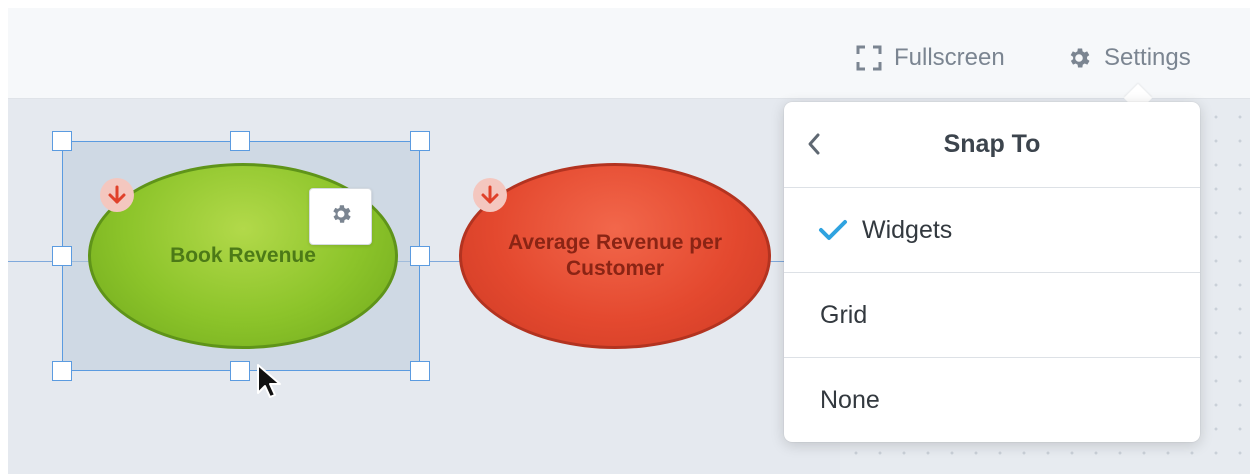 The image size is (1250, 474). What do you see at coordinates (992, 315) in the screenshot?
I see `snap-option-grid: Grid` at bounding box center [992, 315].